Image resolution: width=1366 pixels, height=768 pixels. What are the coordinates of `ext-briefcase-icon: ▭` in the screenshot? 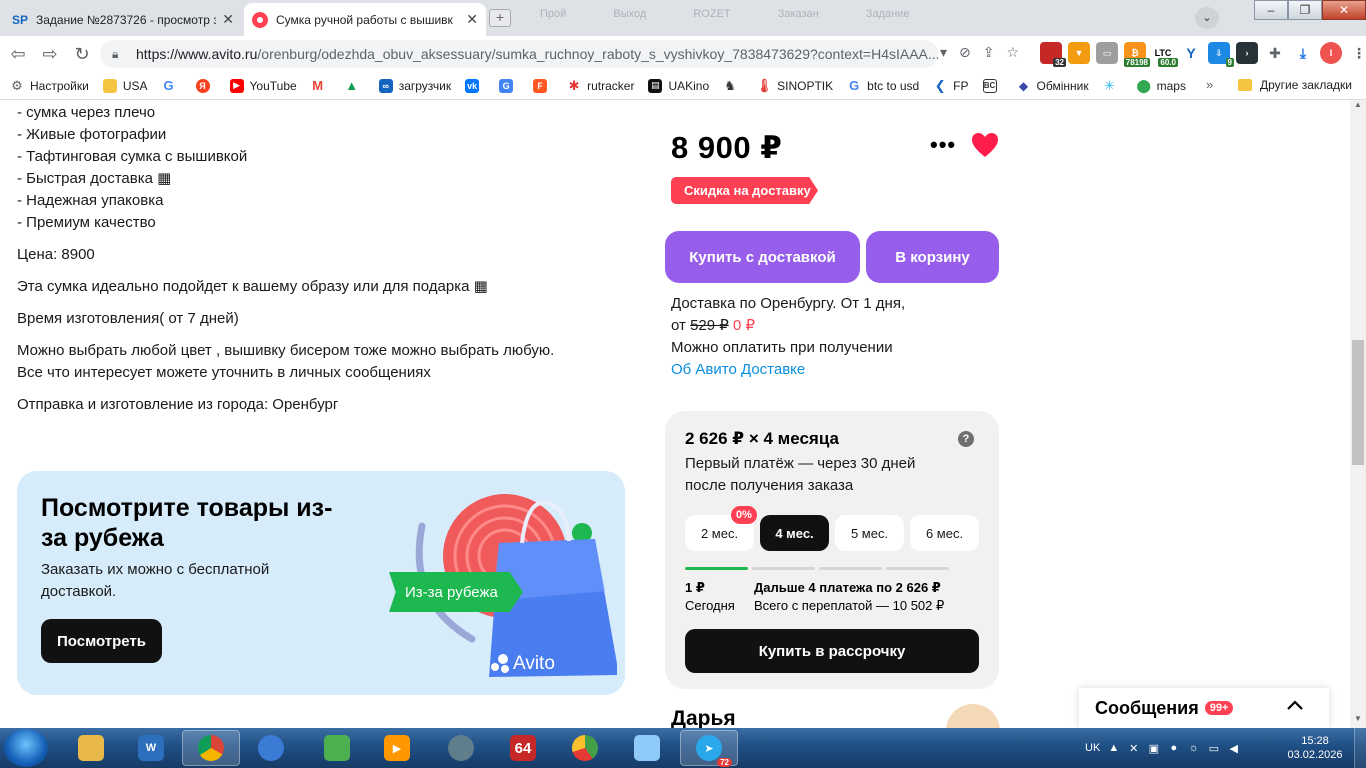 It's located at (1107, 53).